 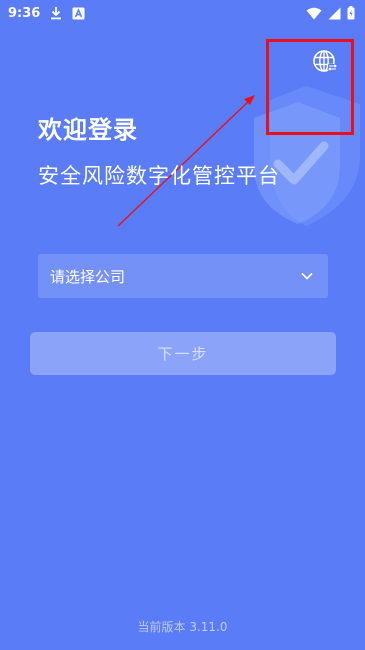 I want to click on a-badge-icon, so click(x=78, y=13).